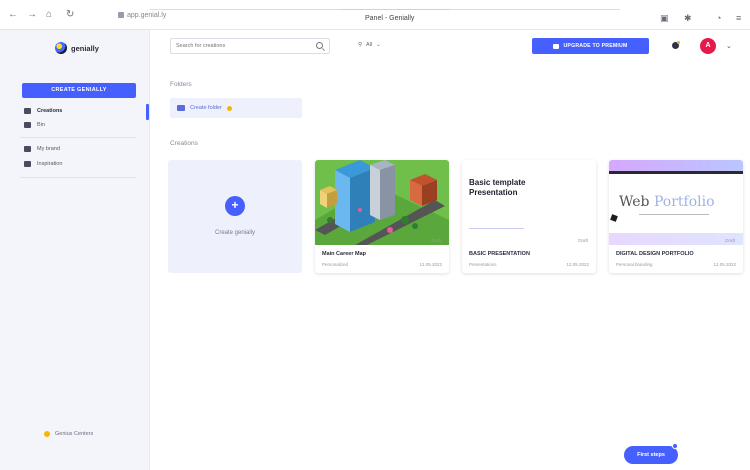 This screenshot has width=750, height=470. Describe the element at coordinates (614, 218) in the screenshot. I see `decorative-shape` at that location.